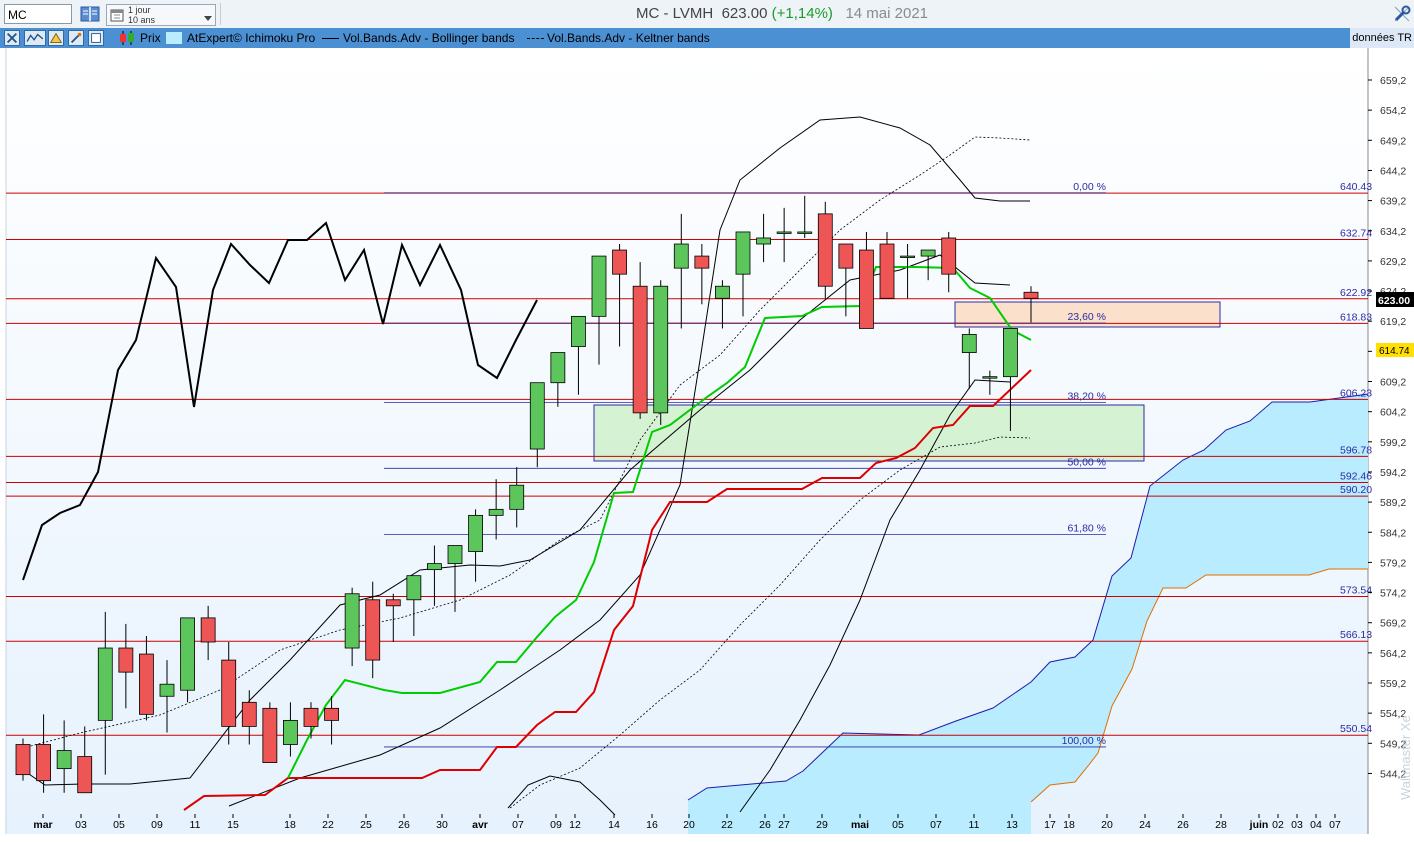 This screenshot has width=1414, height=842. I want to click on y-tick-label: 594,2, so click(1393, 473).